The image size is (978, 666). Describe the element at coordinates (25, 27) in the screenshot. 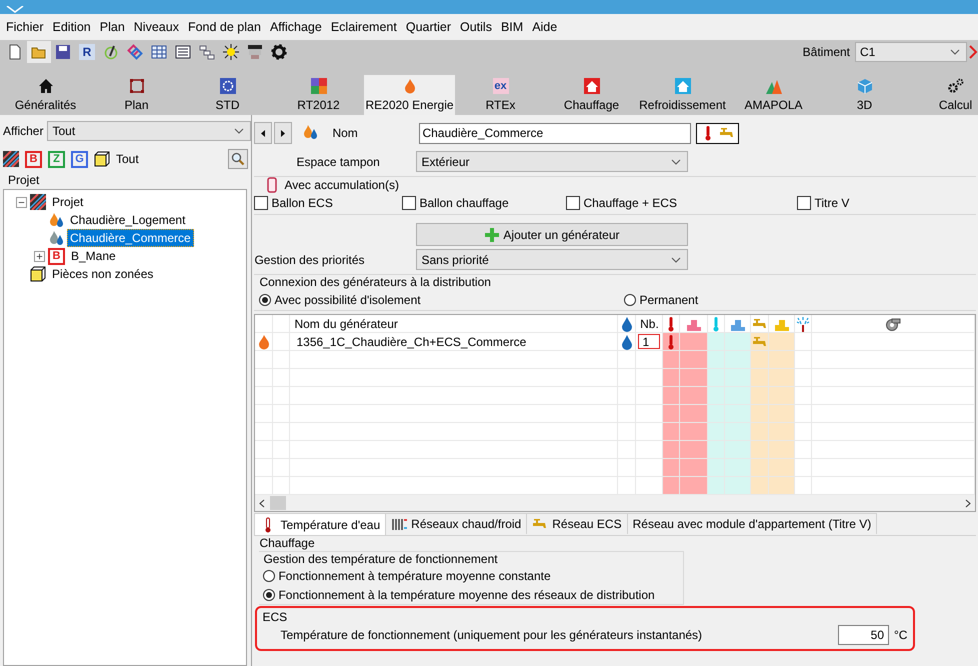

I see `menu-item: Fichier` at that location.